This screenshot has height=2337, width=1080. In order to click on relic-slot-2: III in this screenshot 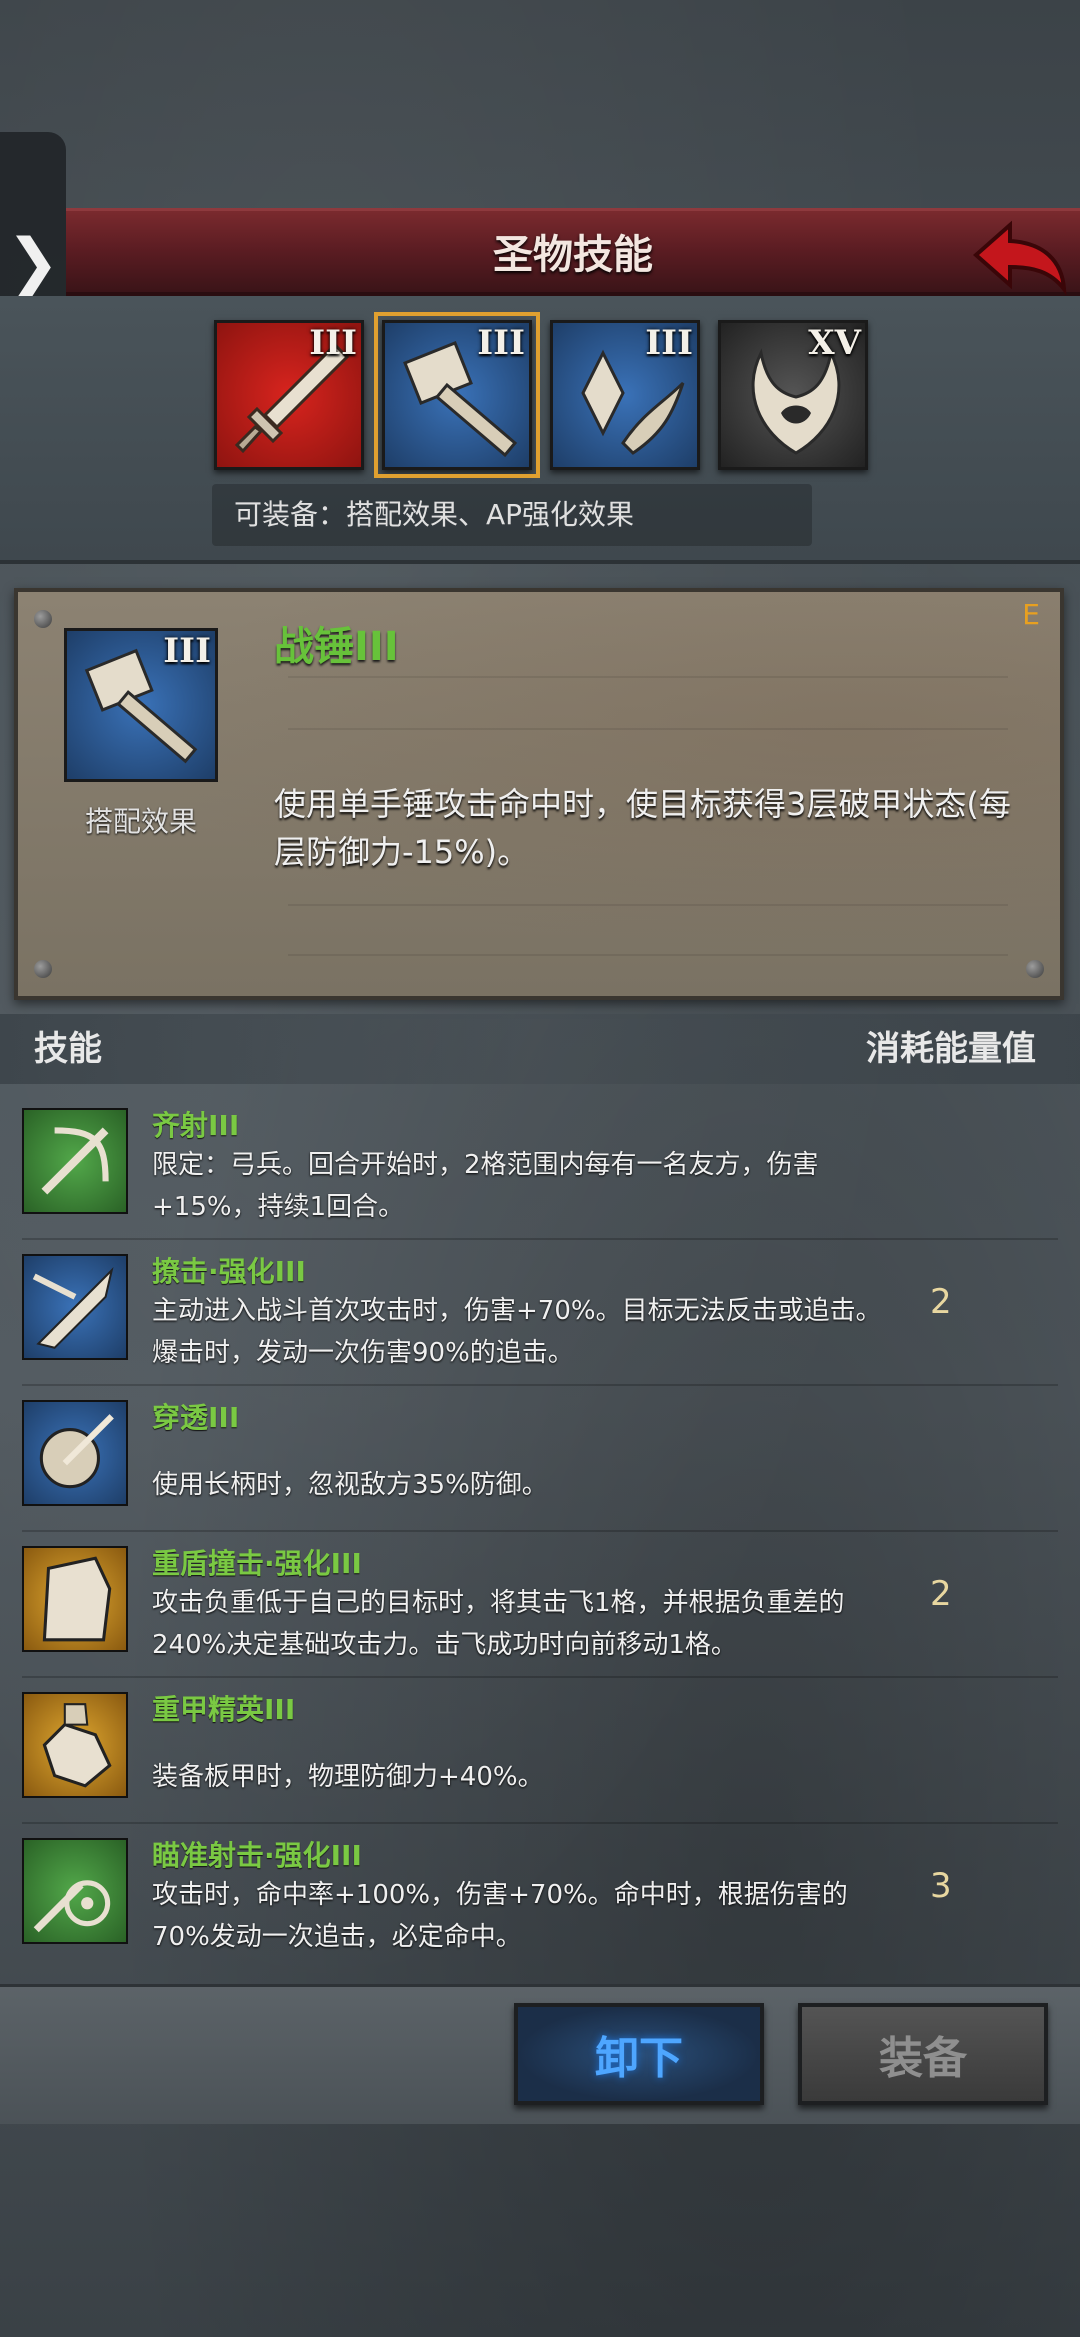, I will do `click(457, 395)`.